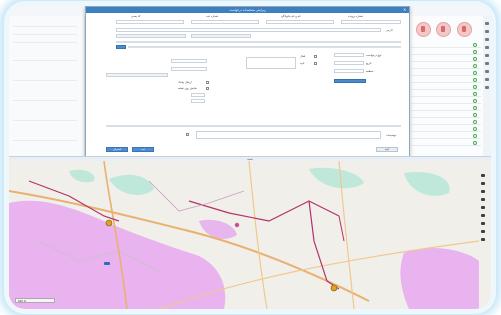 Image resolution: width=501 pixels, height=315 pixels. What do you see at coordinates (271, 63) in the screenshot?
I see `notes-box` at bounding box center [271, 63].